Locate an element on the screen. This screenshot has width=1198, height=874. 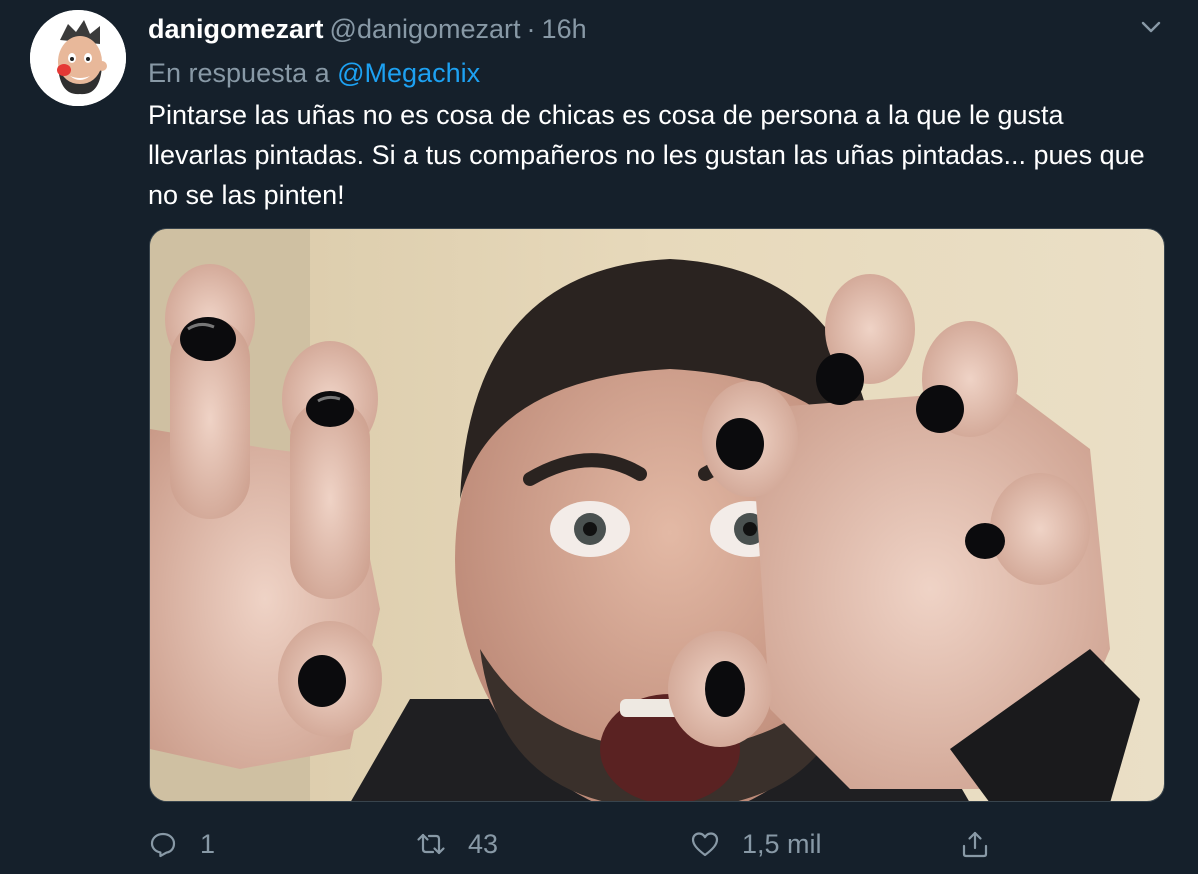
tweet-header: danigomezart @danigomezart · 16h is located at coordinates (367, 29).